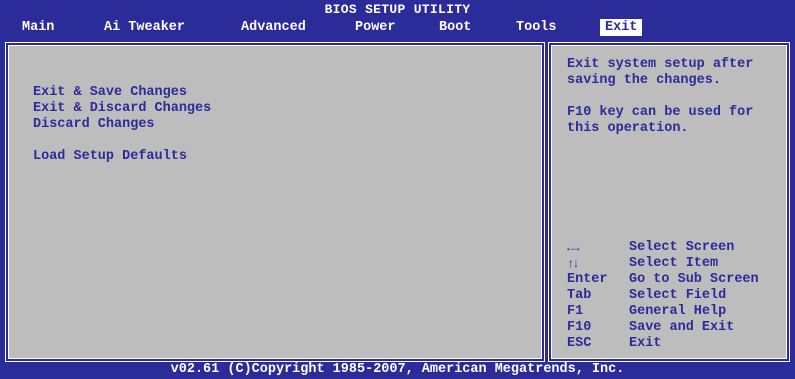 The height and width of the screenshot is (379, 795). Describe the element at coordinates (579, 343) in the screenshot. I see `key-name: ESC` at that location.